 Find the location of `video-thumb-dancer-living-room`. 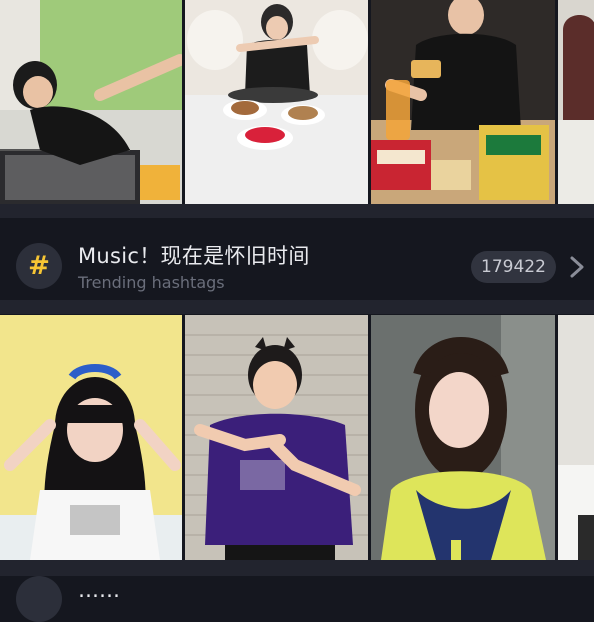

video-thumb-dancer-living-room is located at coordinates (91, 102).